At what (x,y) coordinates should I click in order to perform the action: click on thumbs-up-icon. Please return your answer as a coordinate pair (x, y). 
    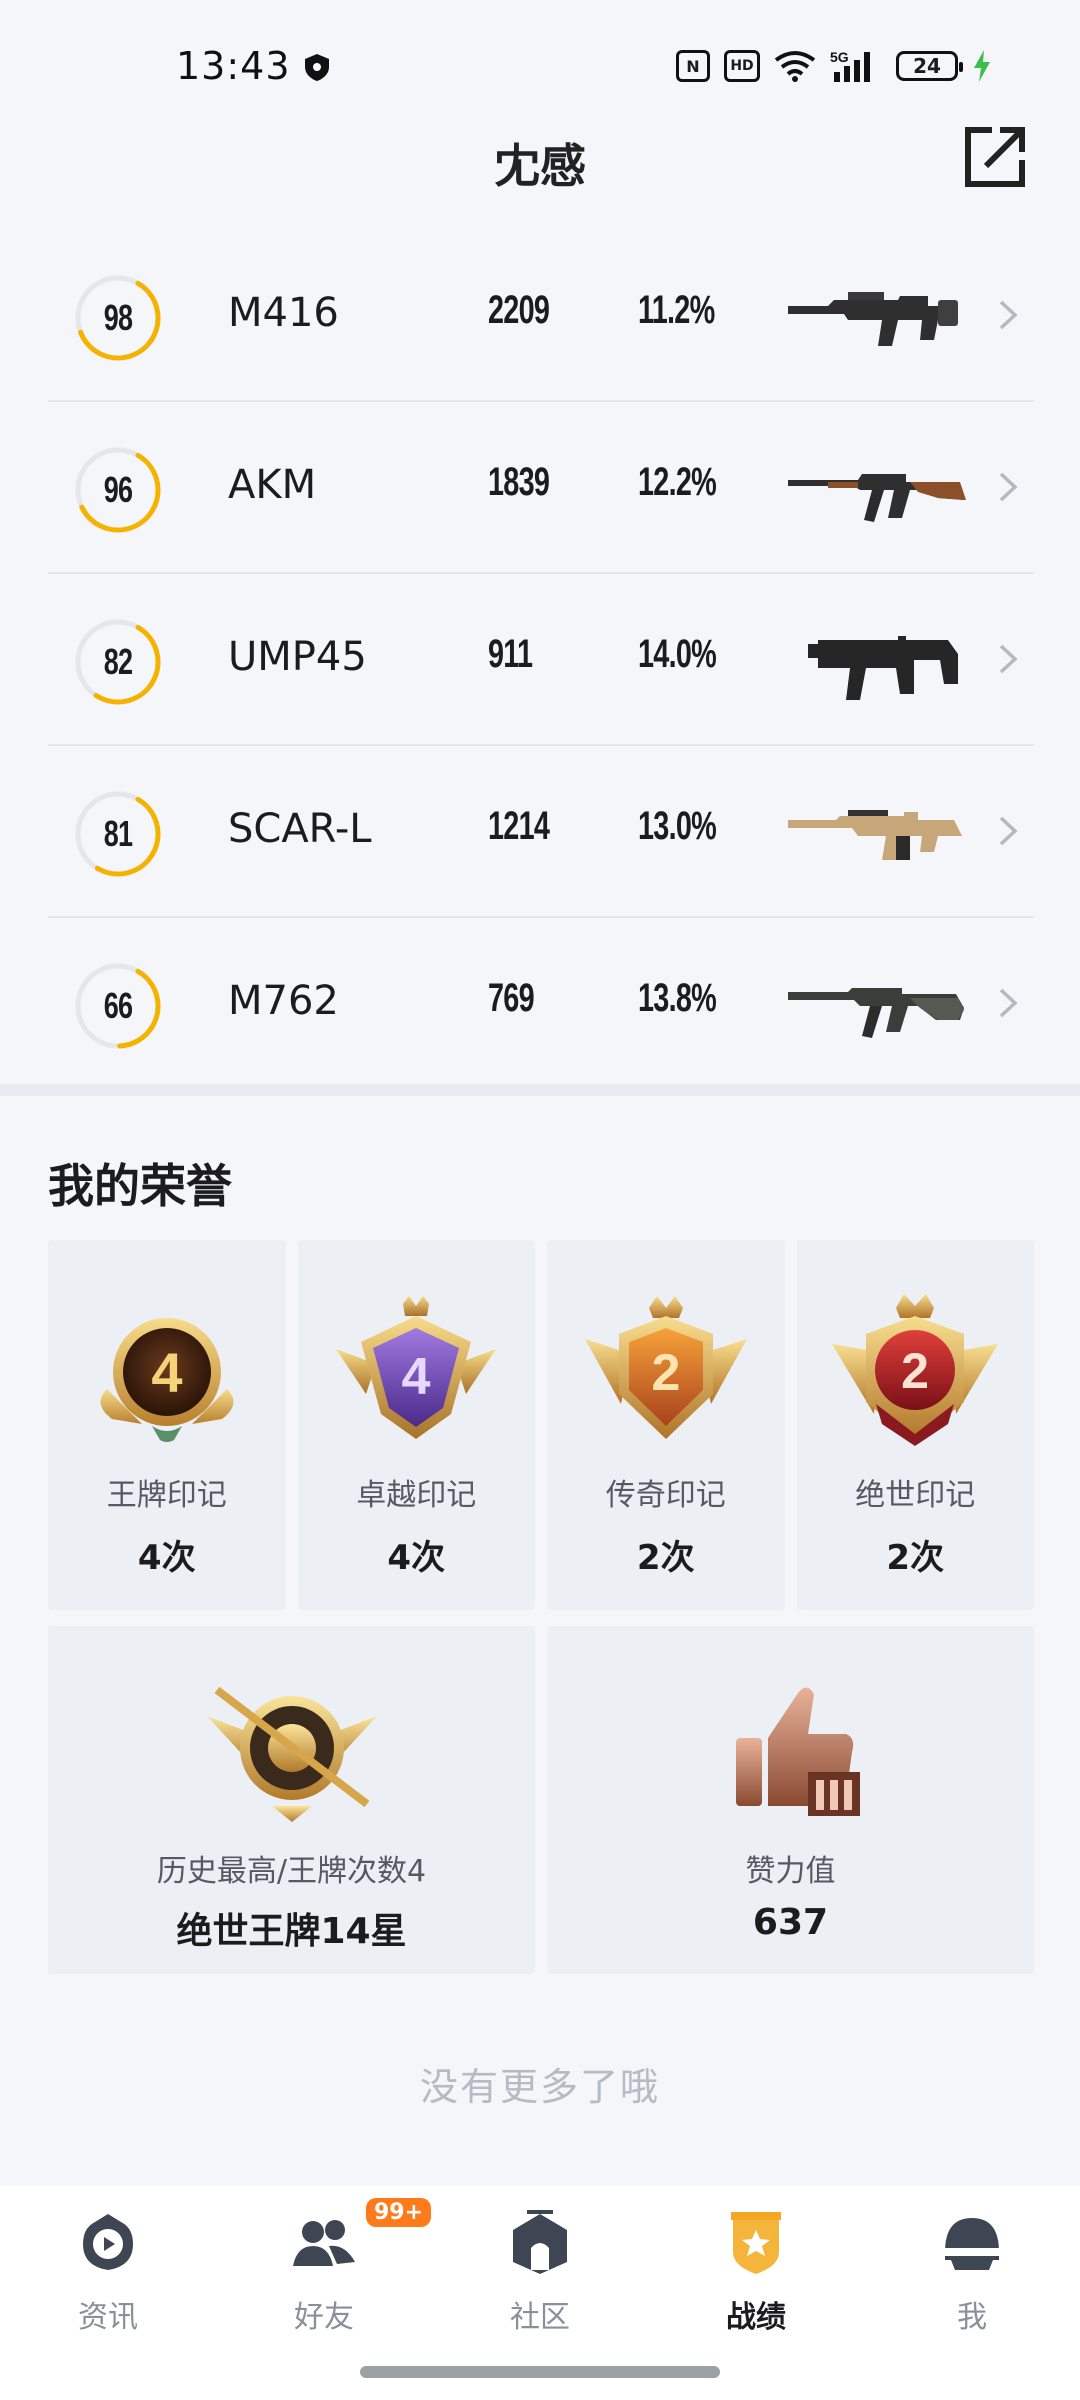
    Looking at the image, I should click on (797, 1751).